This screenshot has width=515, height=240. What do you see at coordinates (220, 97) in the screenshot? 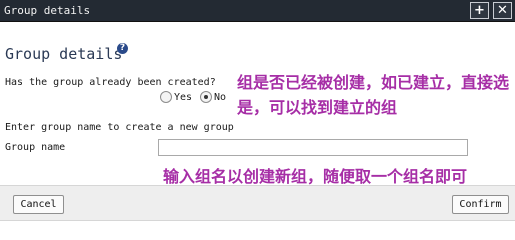
I see `radio-no-label: No` at bounding box center [220, 97].